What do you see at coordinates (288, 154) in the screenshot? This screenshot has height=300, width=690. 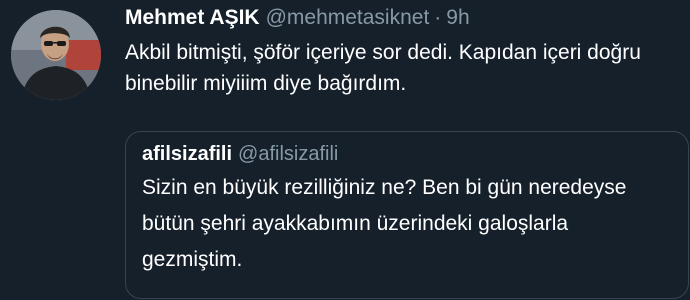 I see `quoted-author-handle: @afilsizafili` at bounding box center [288, 154].